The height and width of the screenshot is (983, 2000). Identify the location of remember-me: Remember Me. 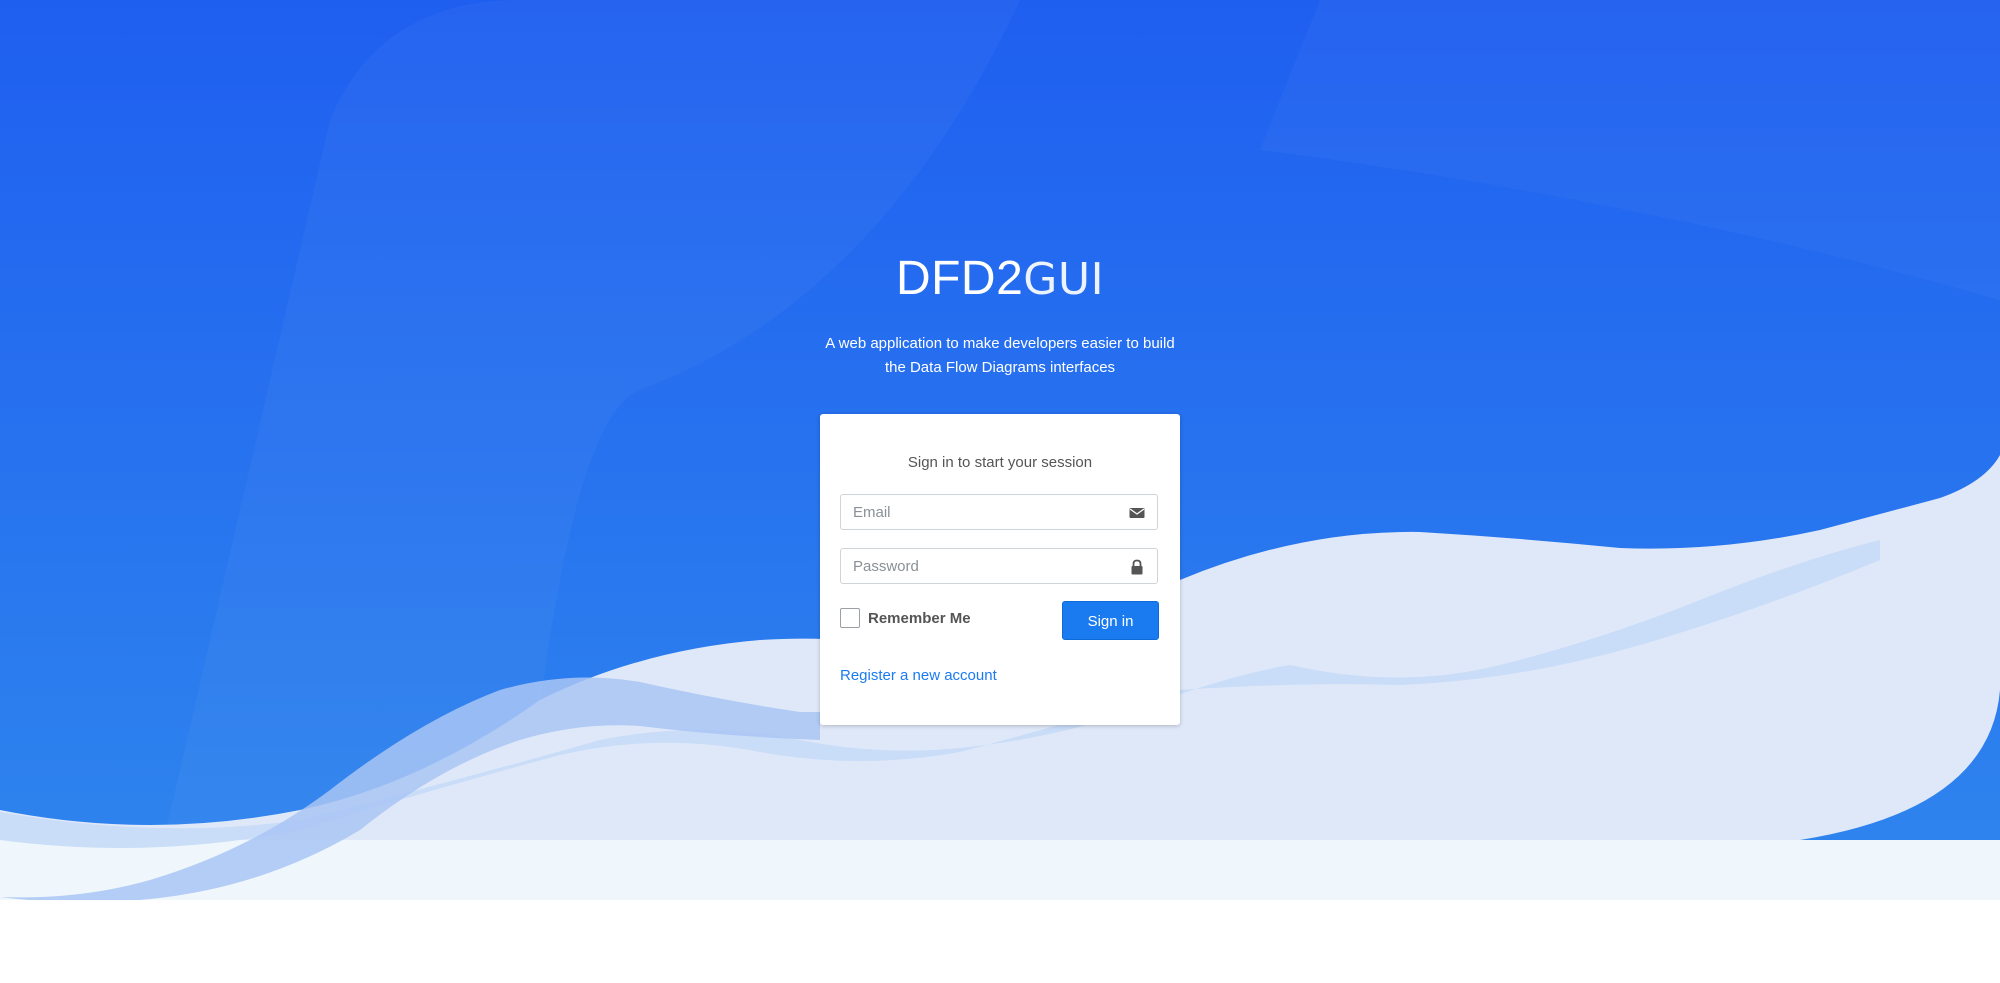
(905, 618).